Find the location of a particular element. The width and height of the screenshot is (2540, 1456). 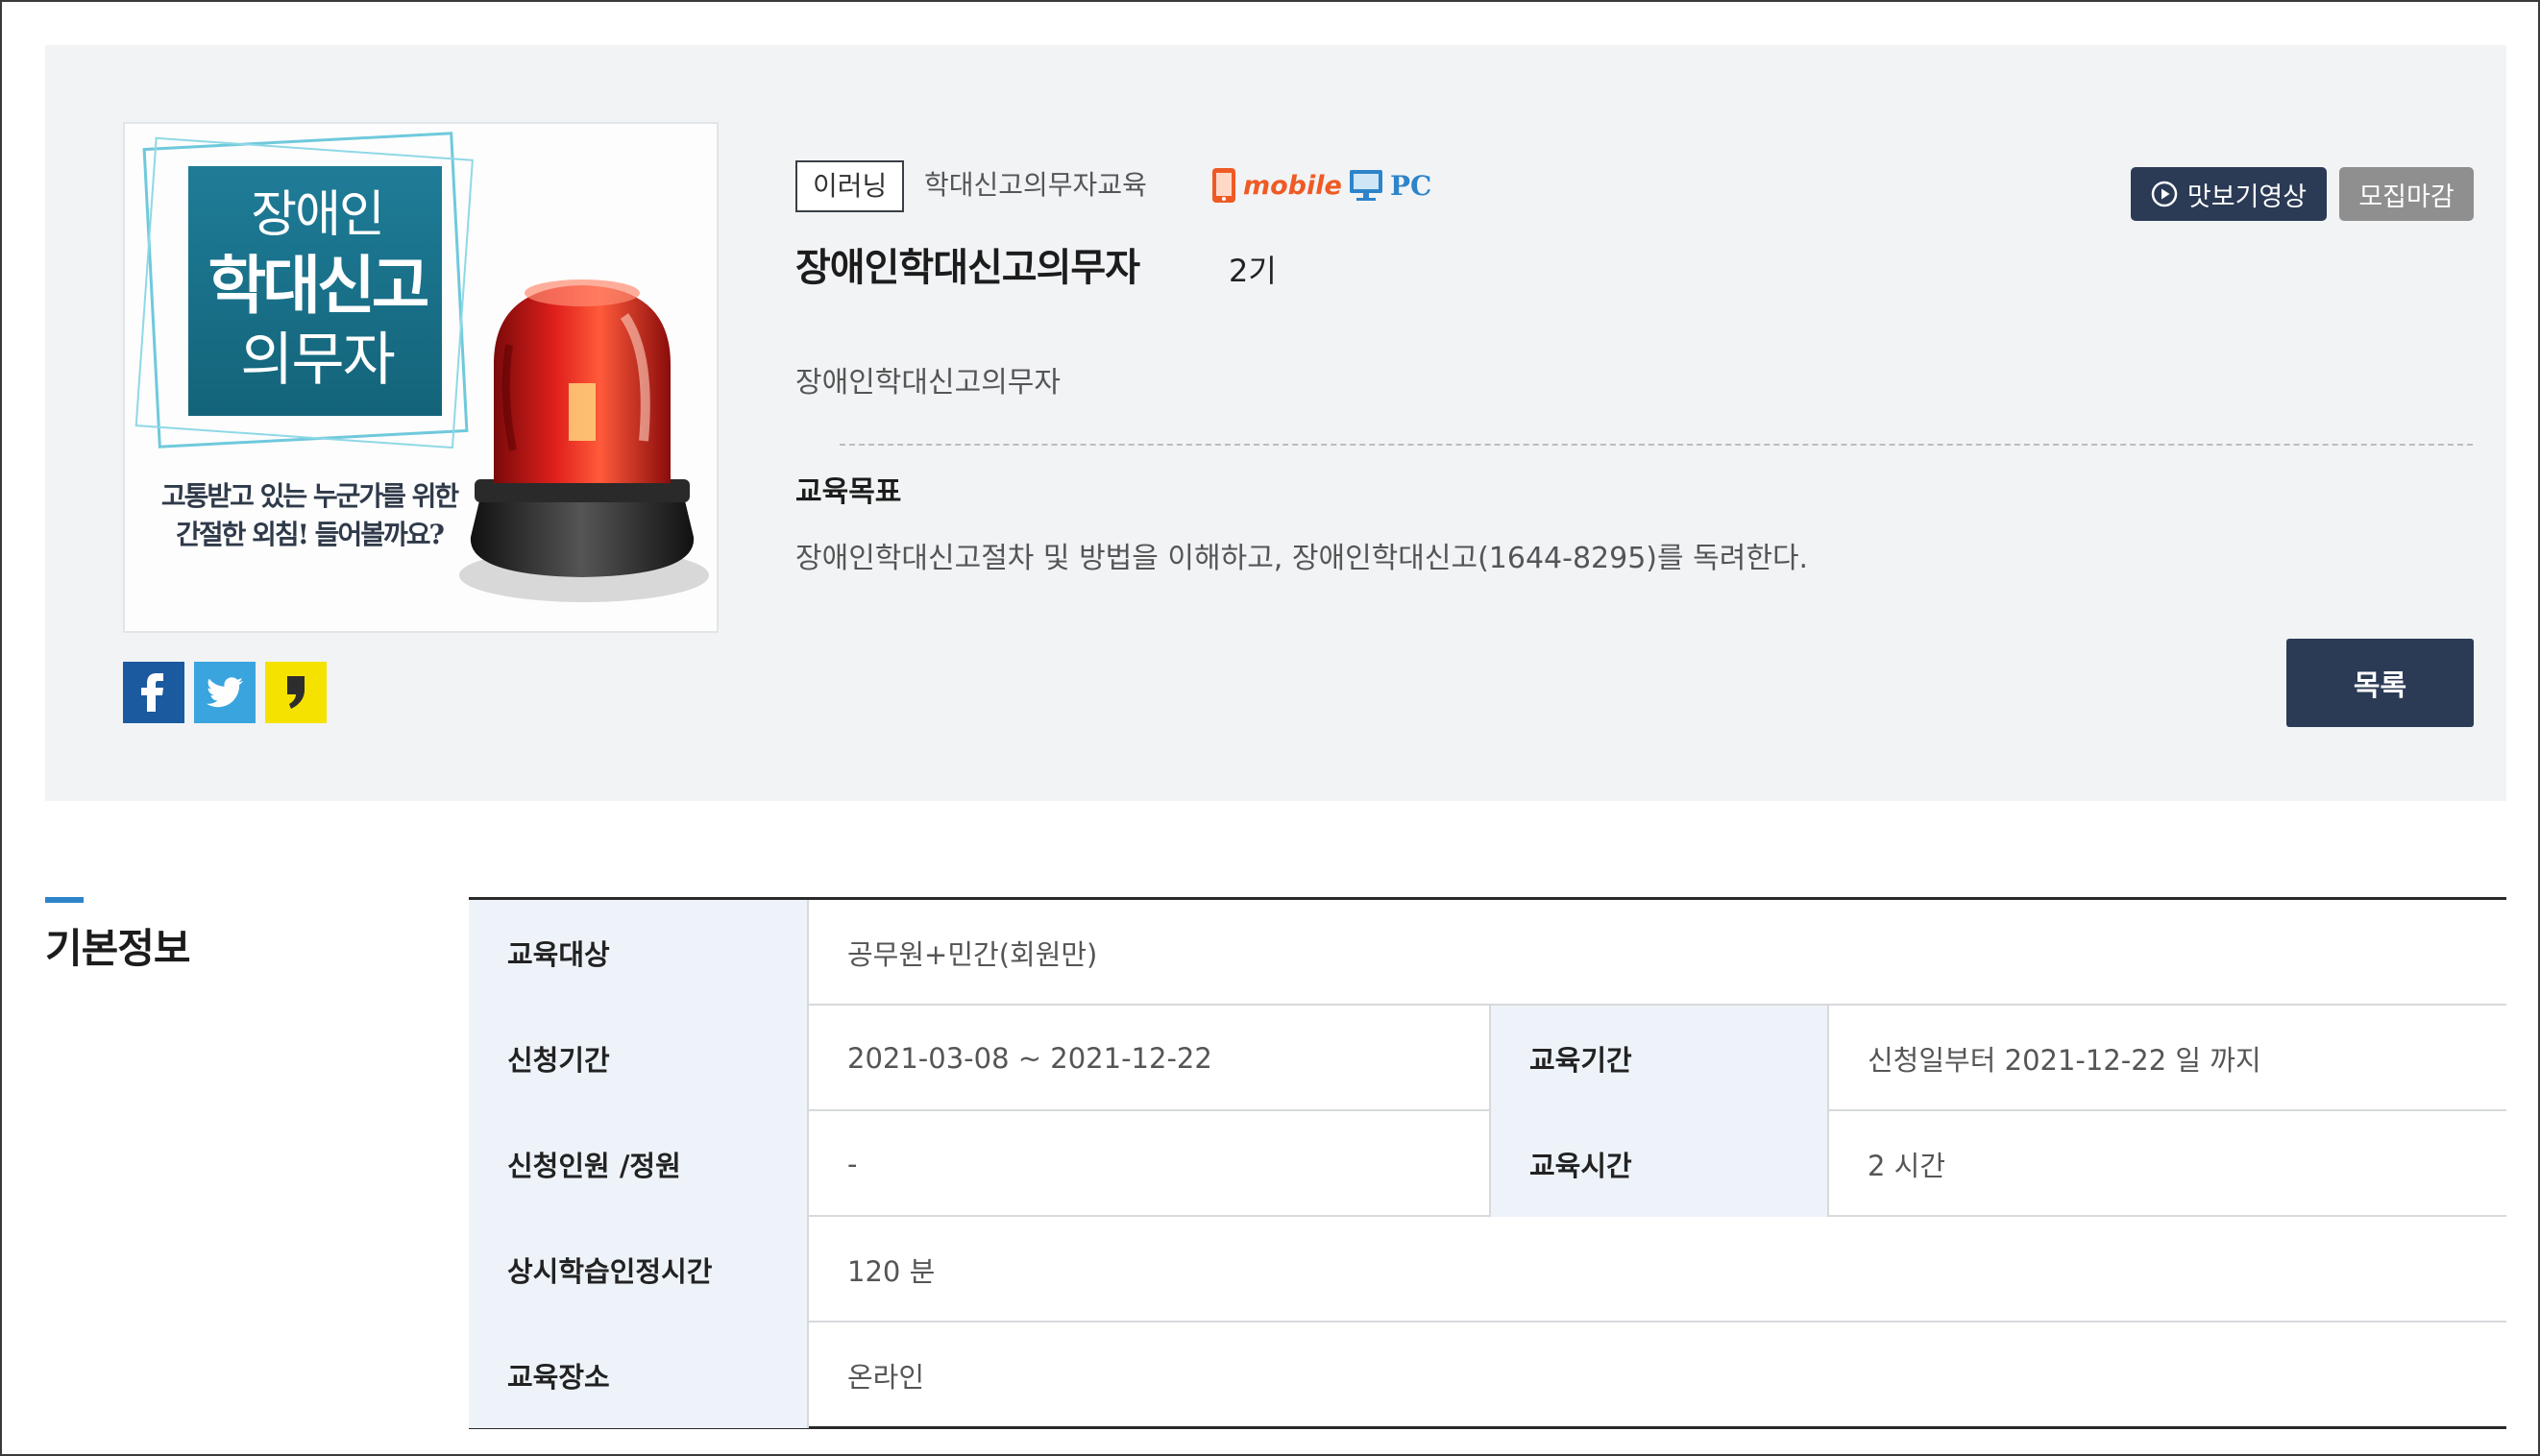

share-kakaostory-button is located at coordinates (296, 692).